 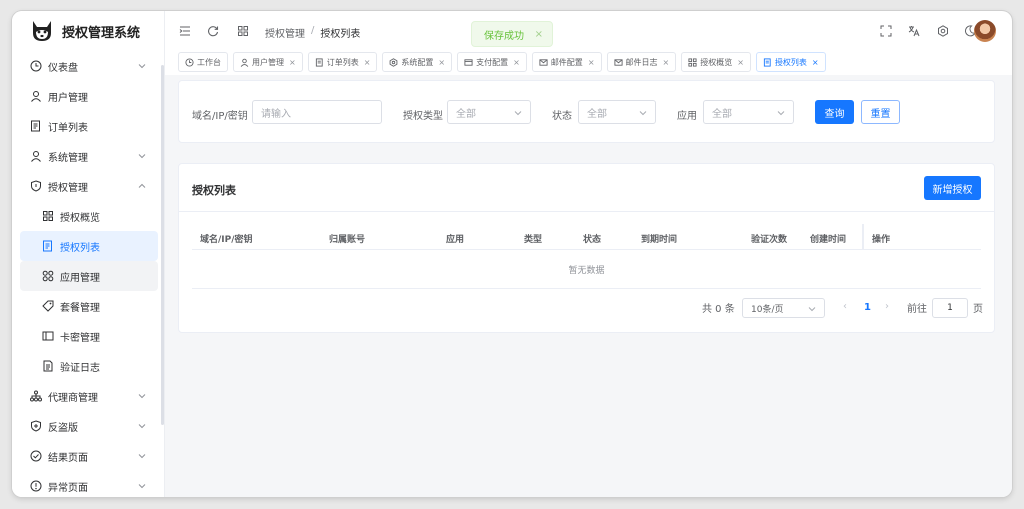 What do you see at coordinates (63, 428) in the screenshot?
I see `sidebar-item-label: 反盗版` at bounding box center [63, 428].